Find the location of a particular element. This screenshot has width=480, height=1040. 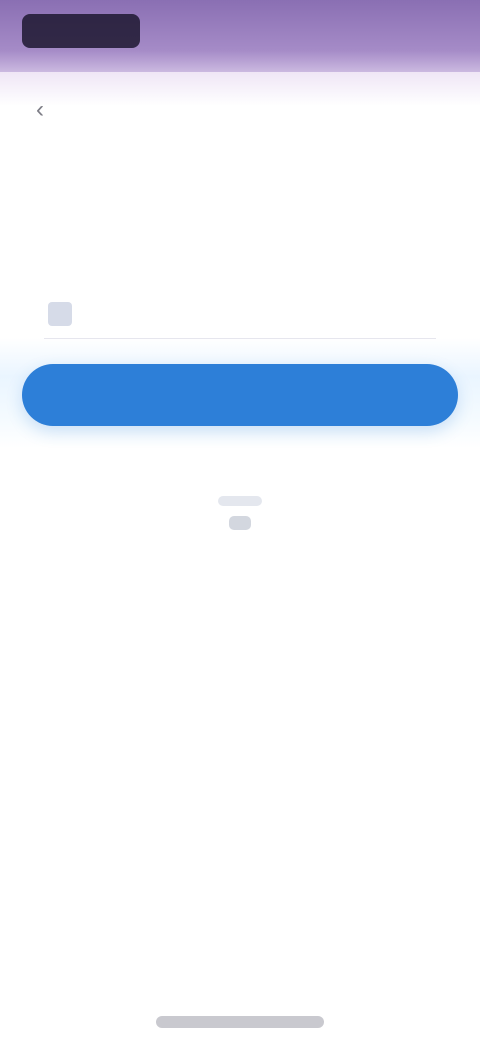

chevron-left-icon: ‹ is located at coordinates (40, 109).